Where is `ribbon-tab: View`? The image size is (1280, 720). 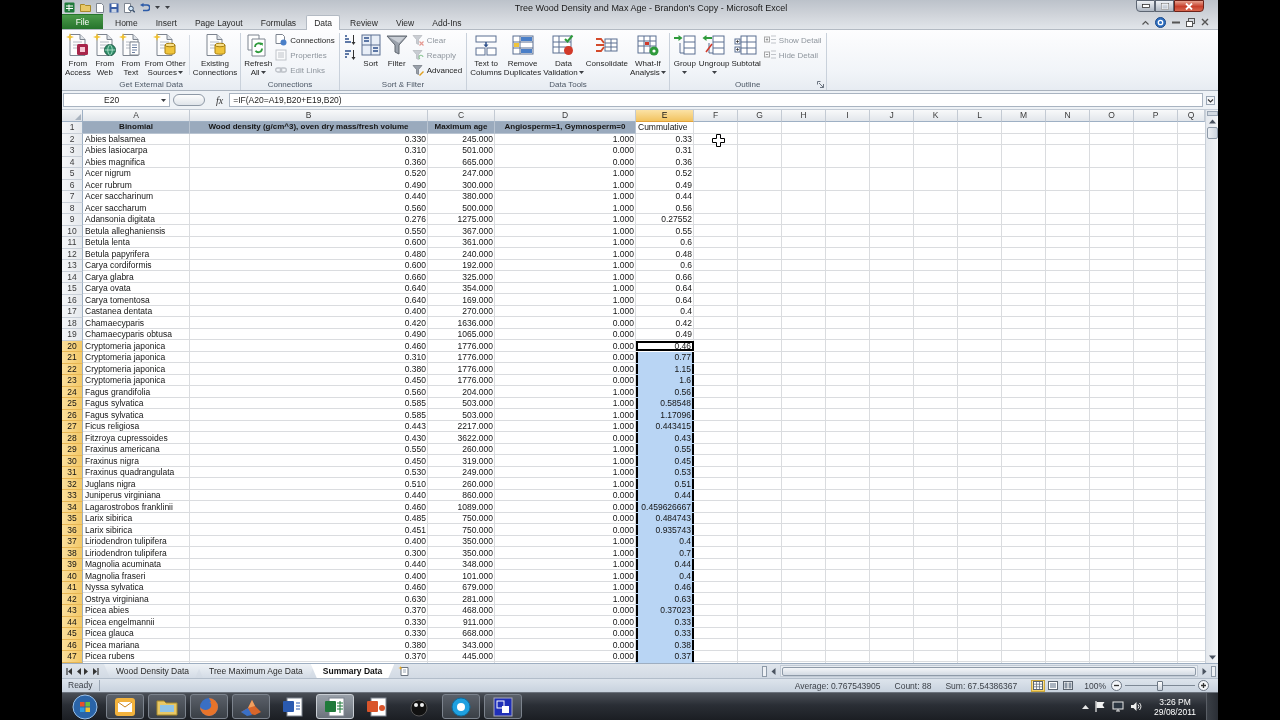 ribbon-tab: View is located at coordinates (405, 22).